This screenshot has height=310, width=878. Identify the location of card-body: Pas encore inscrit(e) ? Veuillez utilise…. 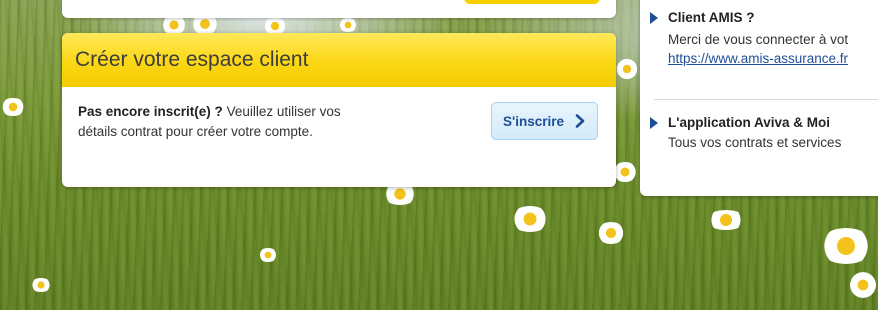
(339, 114).